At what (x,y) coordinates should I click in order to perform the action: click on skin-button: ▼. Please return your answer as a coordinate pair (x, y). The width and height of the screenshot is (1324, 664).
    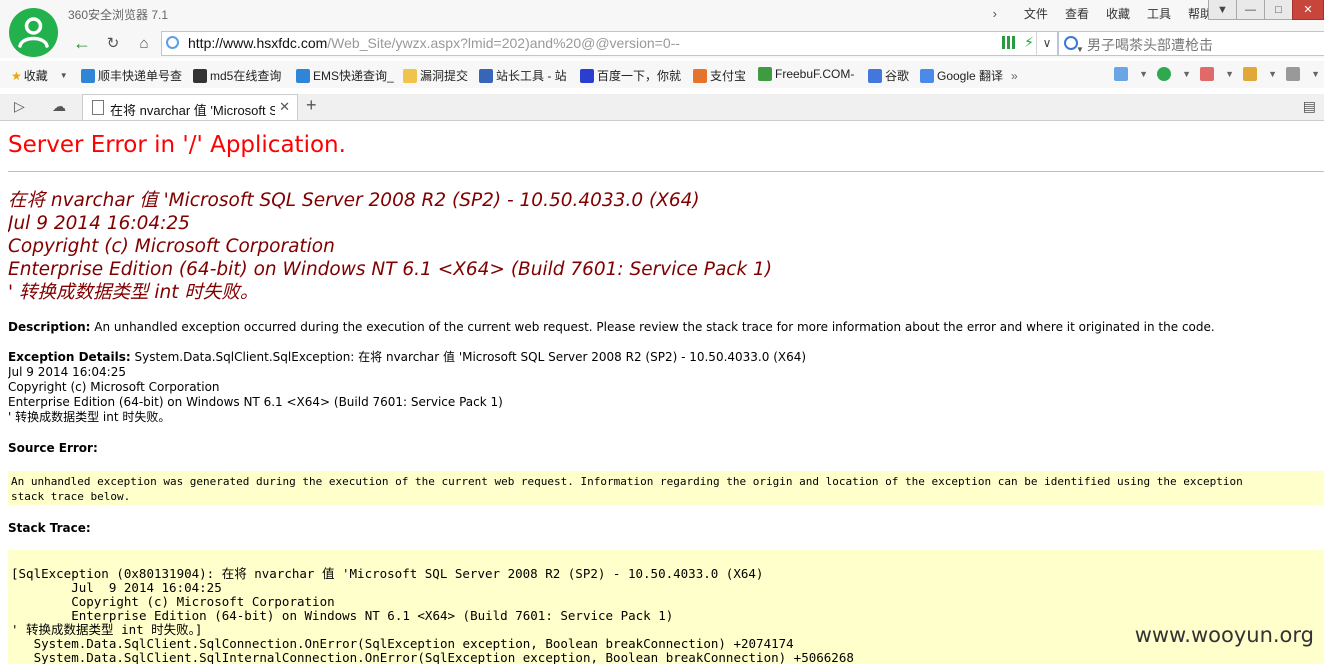
    Looking at the image, I should click on (1222, 10).